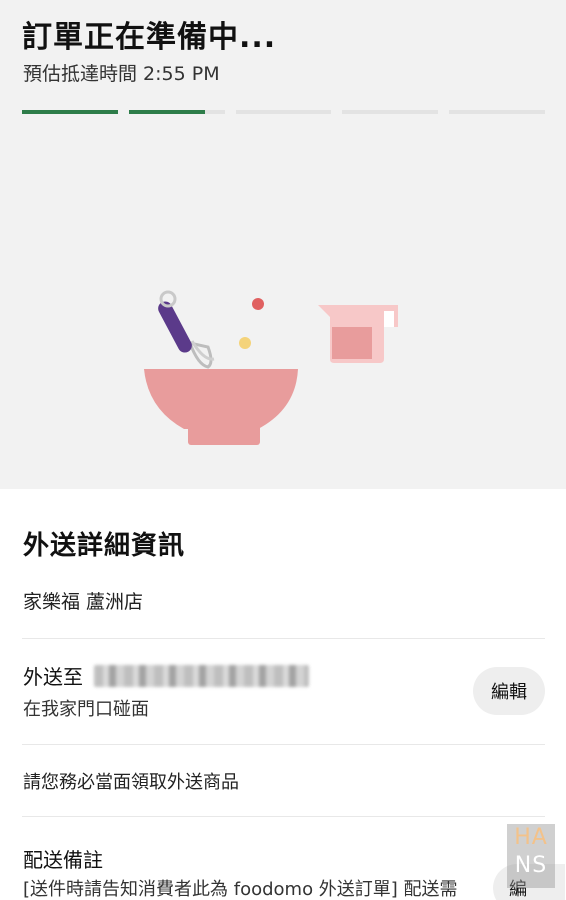 The image size is (566, 900). I want to click on bowl-icon, so click(221, 407).